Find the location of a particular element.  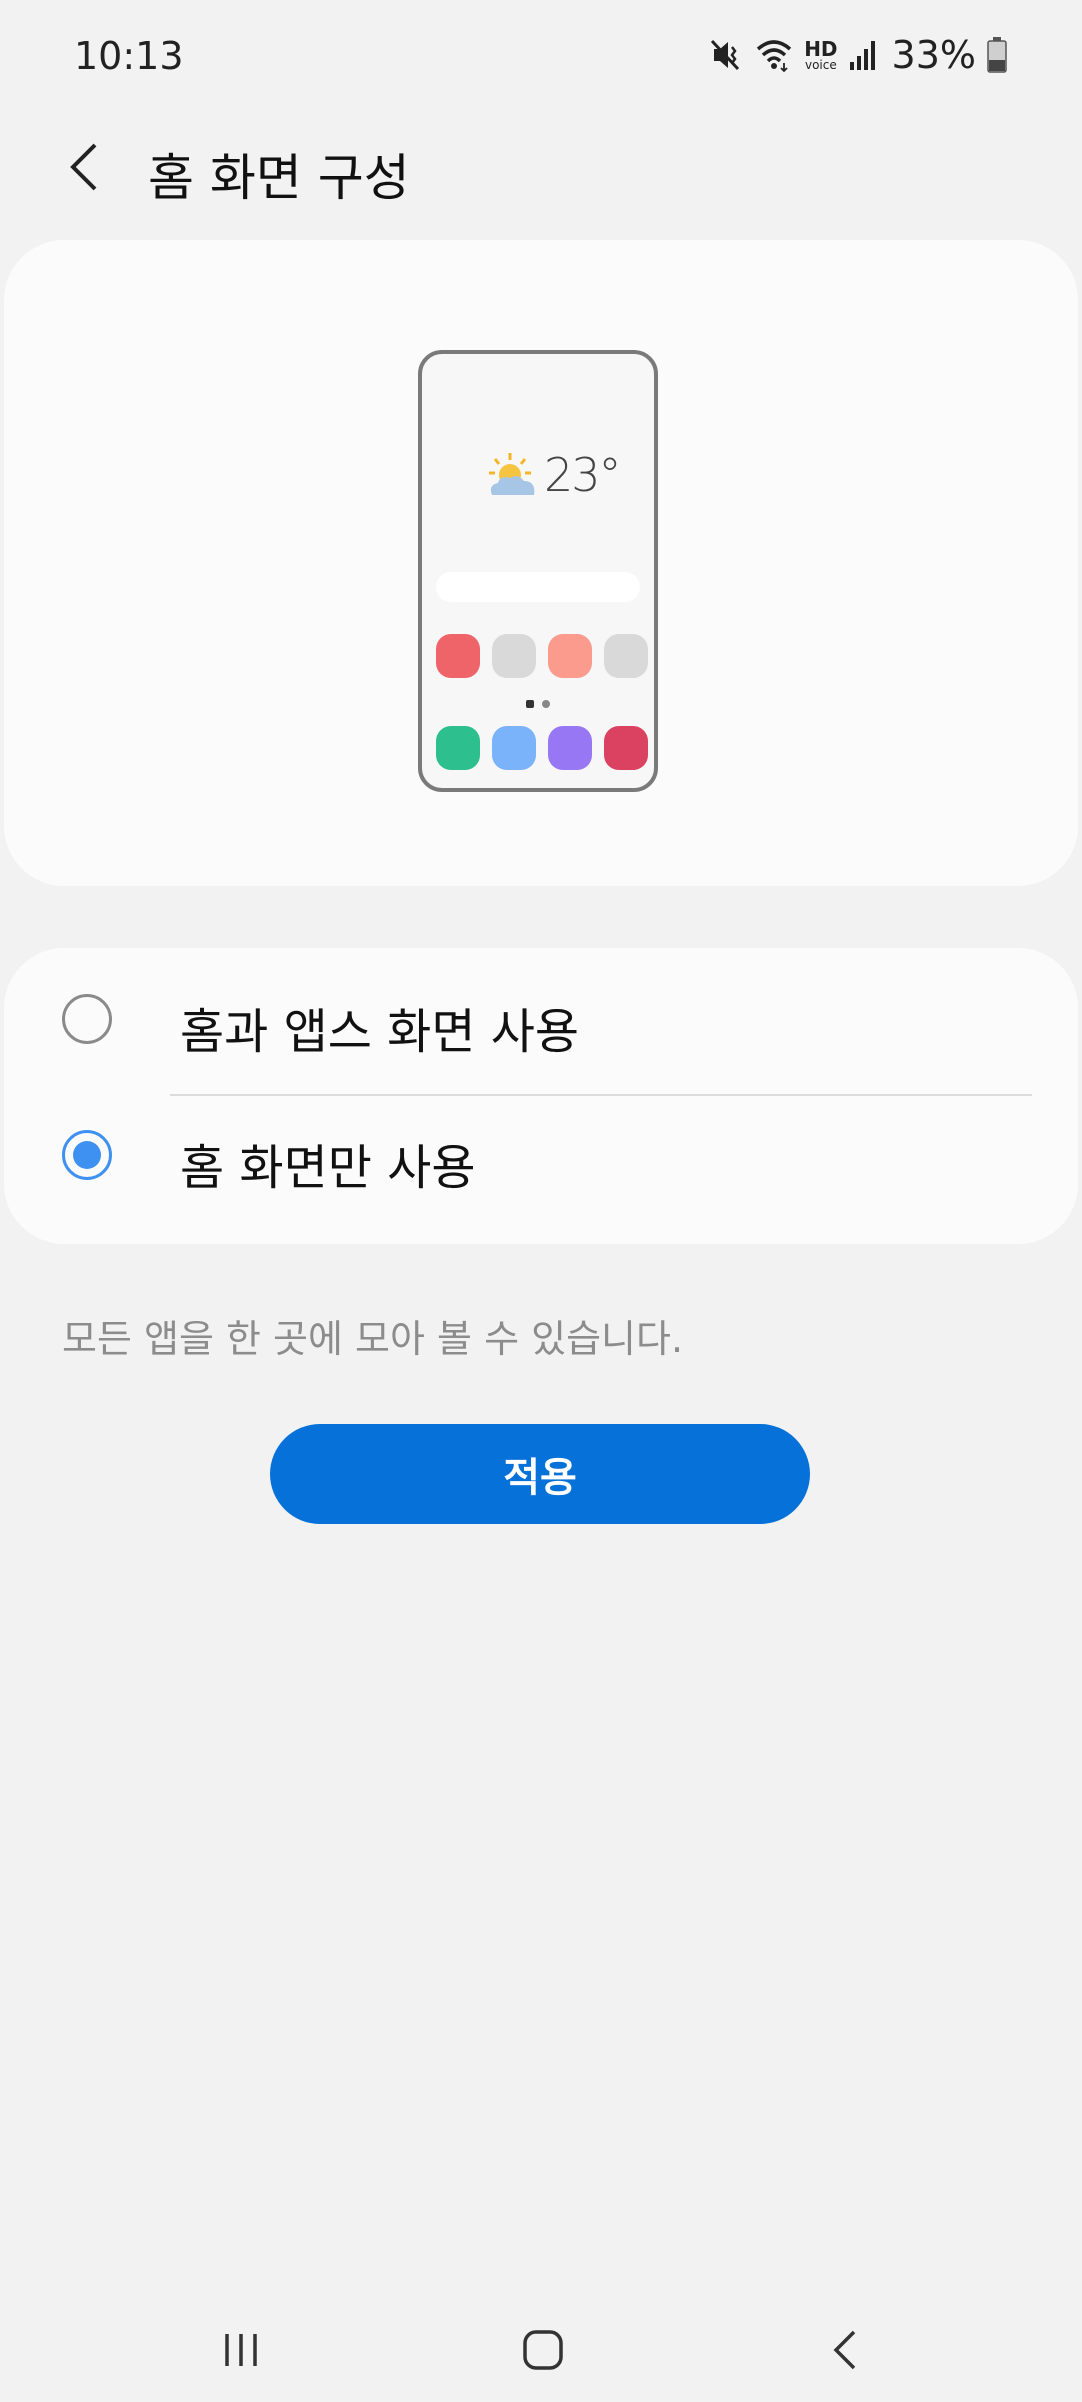

status-bar: 10:13 HD voice 33% is located at coordinates (541, 56).